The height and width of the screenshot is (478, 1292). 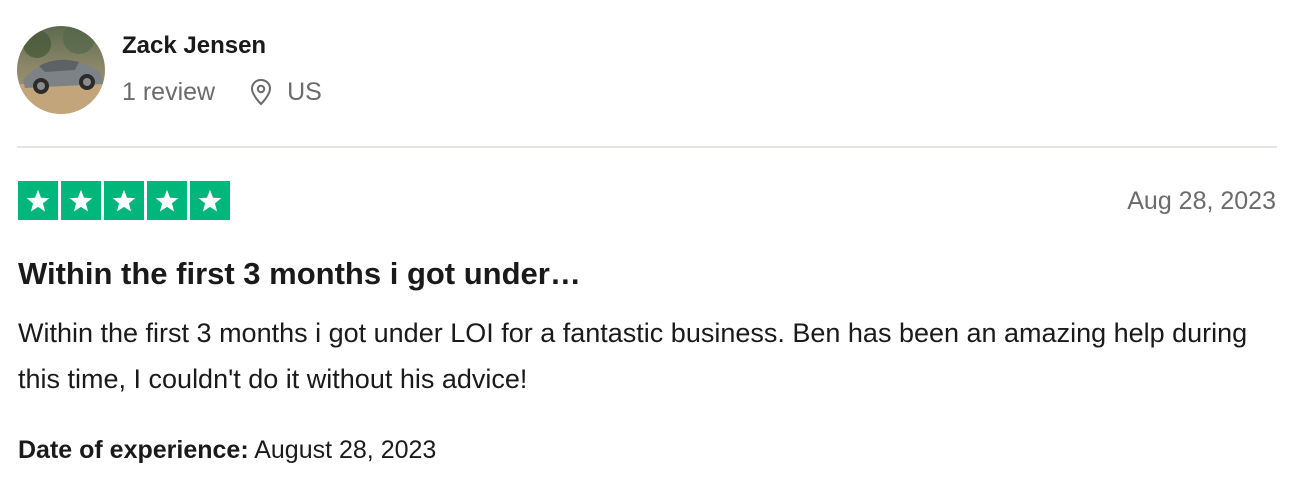 I want to click on divider, so click(x=647, y=147).